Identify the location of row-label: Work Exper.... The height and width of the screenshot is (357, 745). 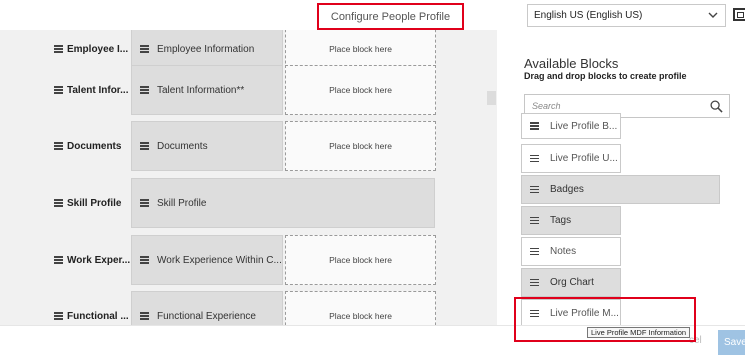
(98, 260).